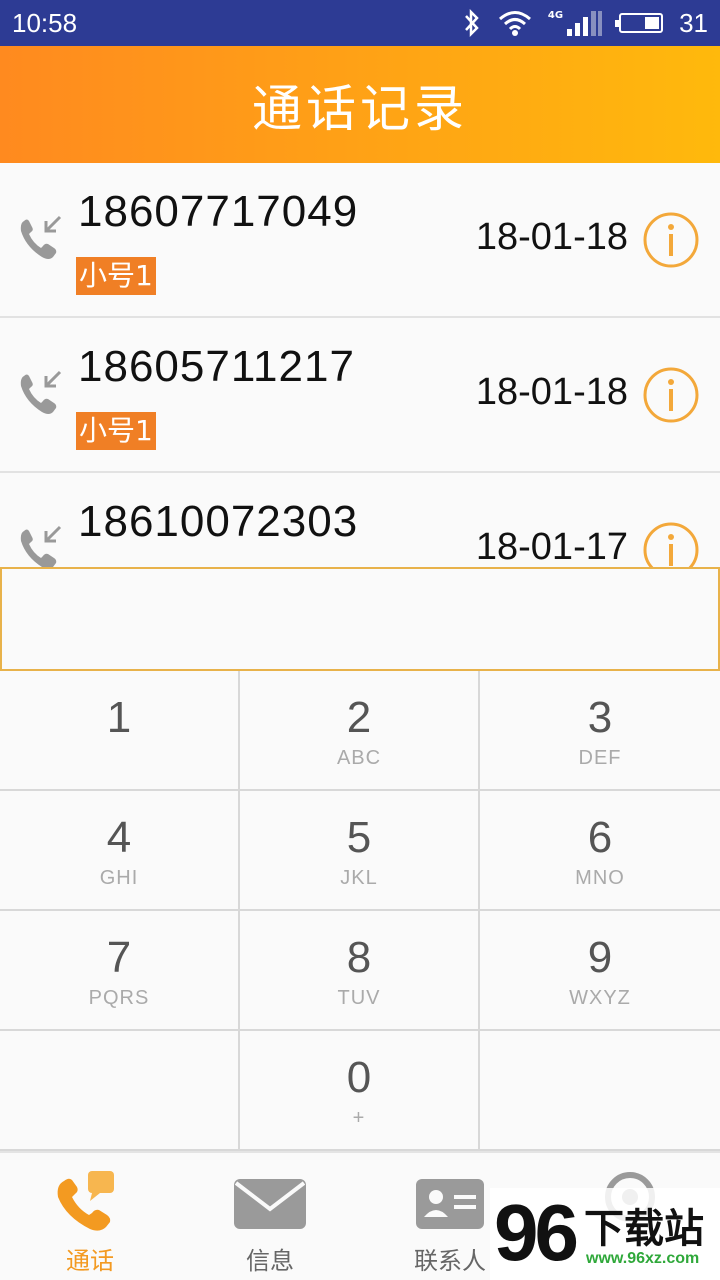  Describe the element at coordinates (551, 547) in the screenshot. I see `call-date: 18-01-17` at that location.